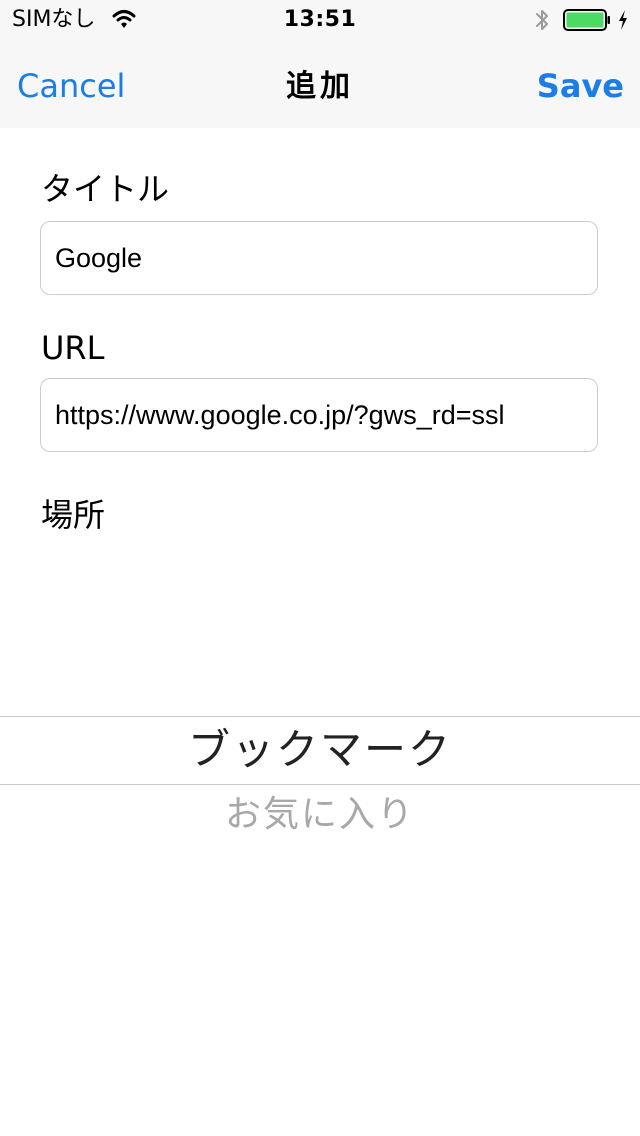 The height and width of the screenshot is (1136, 640). Describe the element at coordinates (542, 20) in the screenshot. I see `bluetooth-icon` at that location.